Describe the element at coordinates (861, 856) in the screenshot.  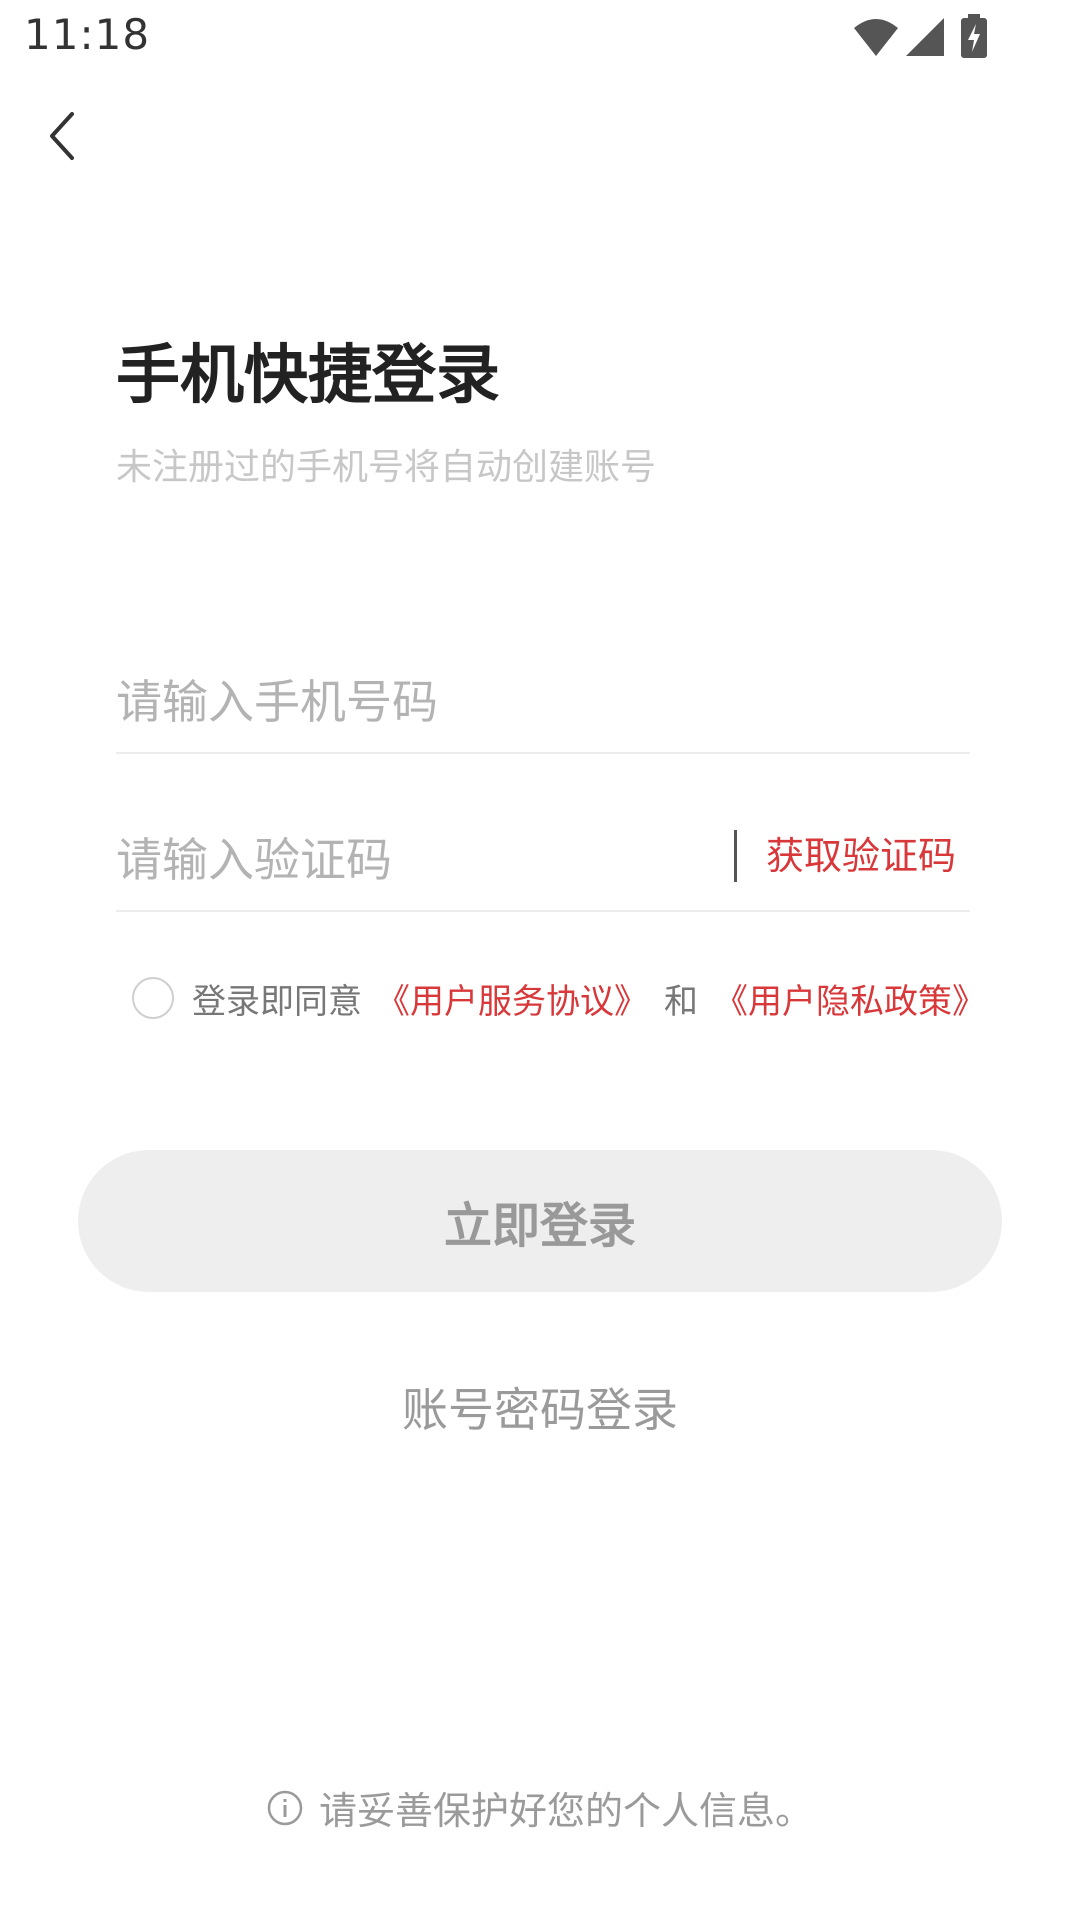
I see `get-code-button: 获取验证码` at that location.